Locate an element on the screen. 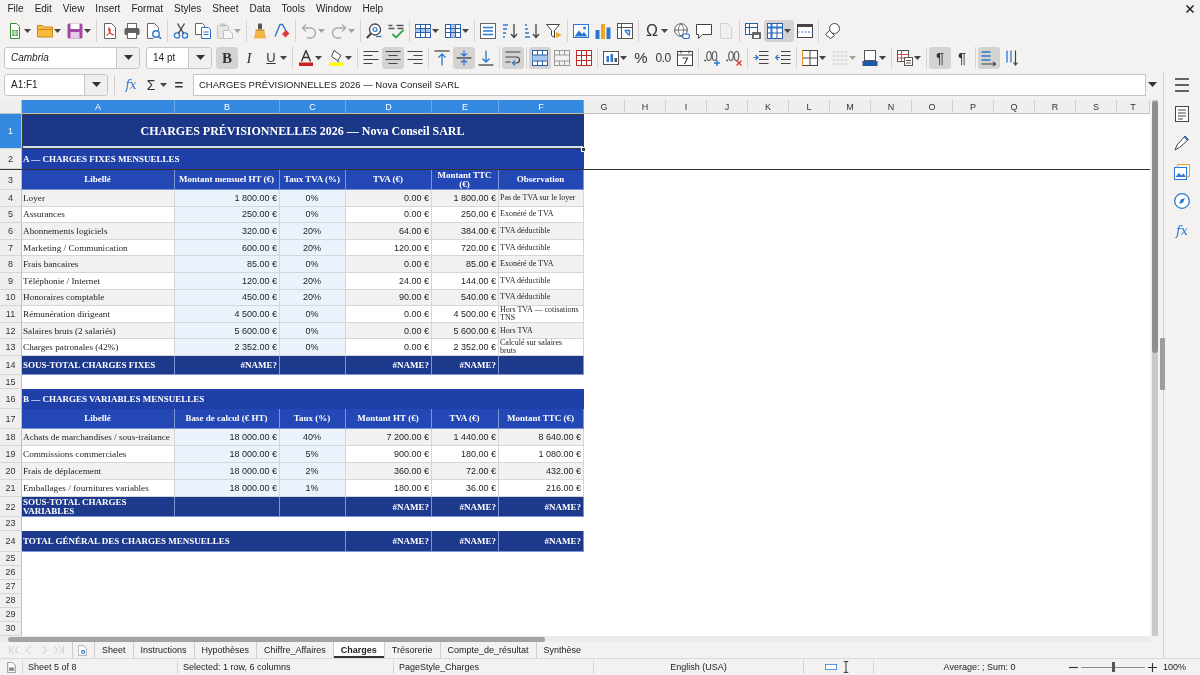  row-header: 13 is located at coordinates (11, 348).